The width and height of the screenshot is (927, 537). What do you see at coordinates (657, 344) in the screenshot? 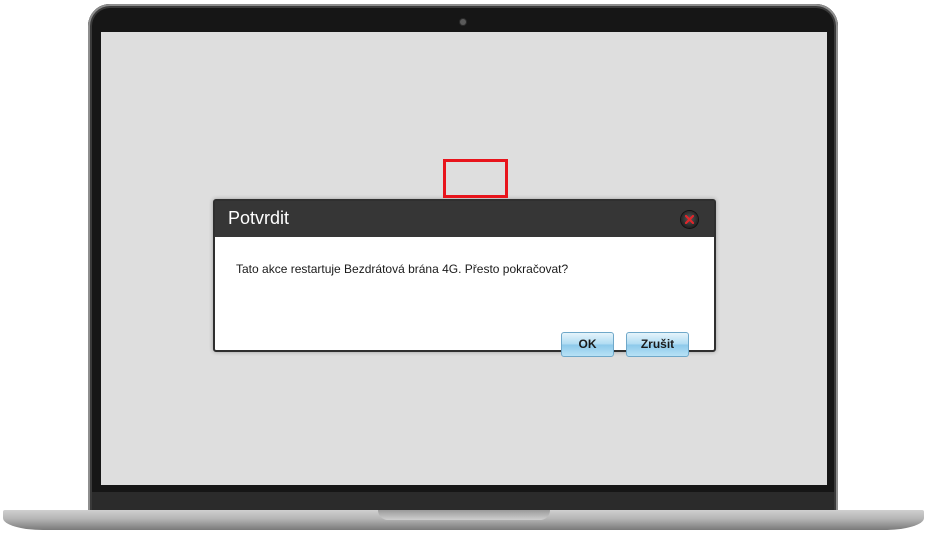
I see `cancel-button: Zrušit` at bounding box center [657, 344].